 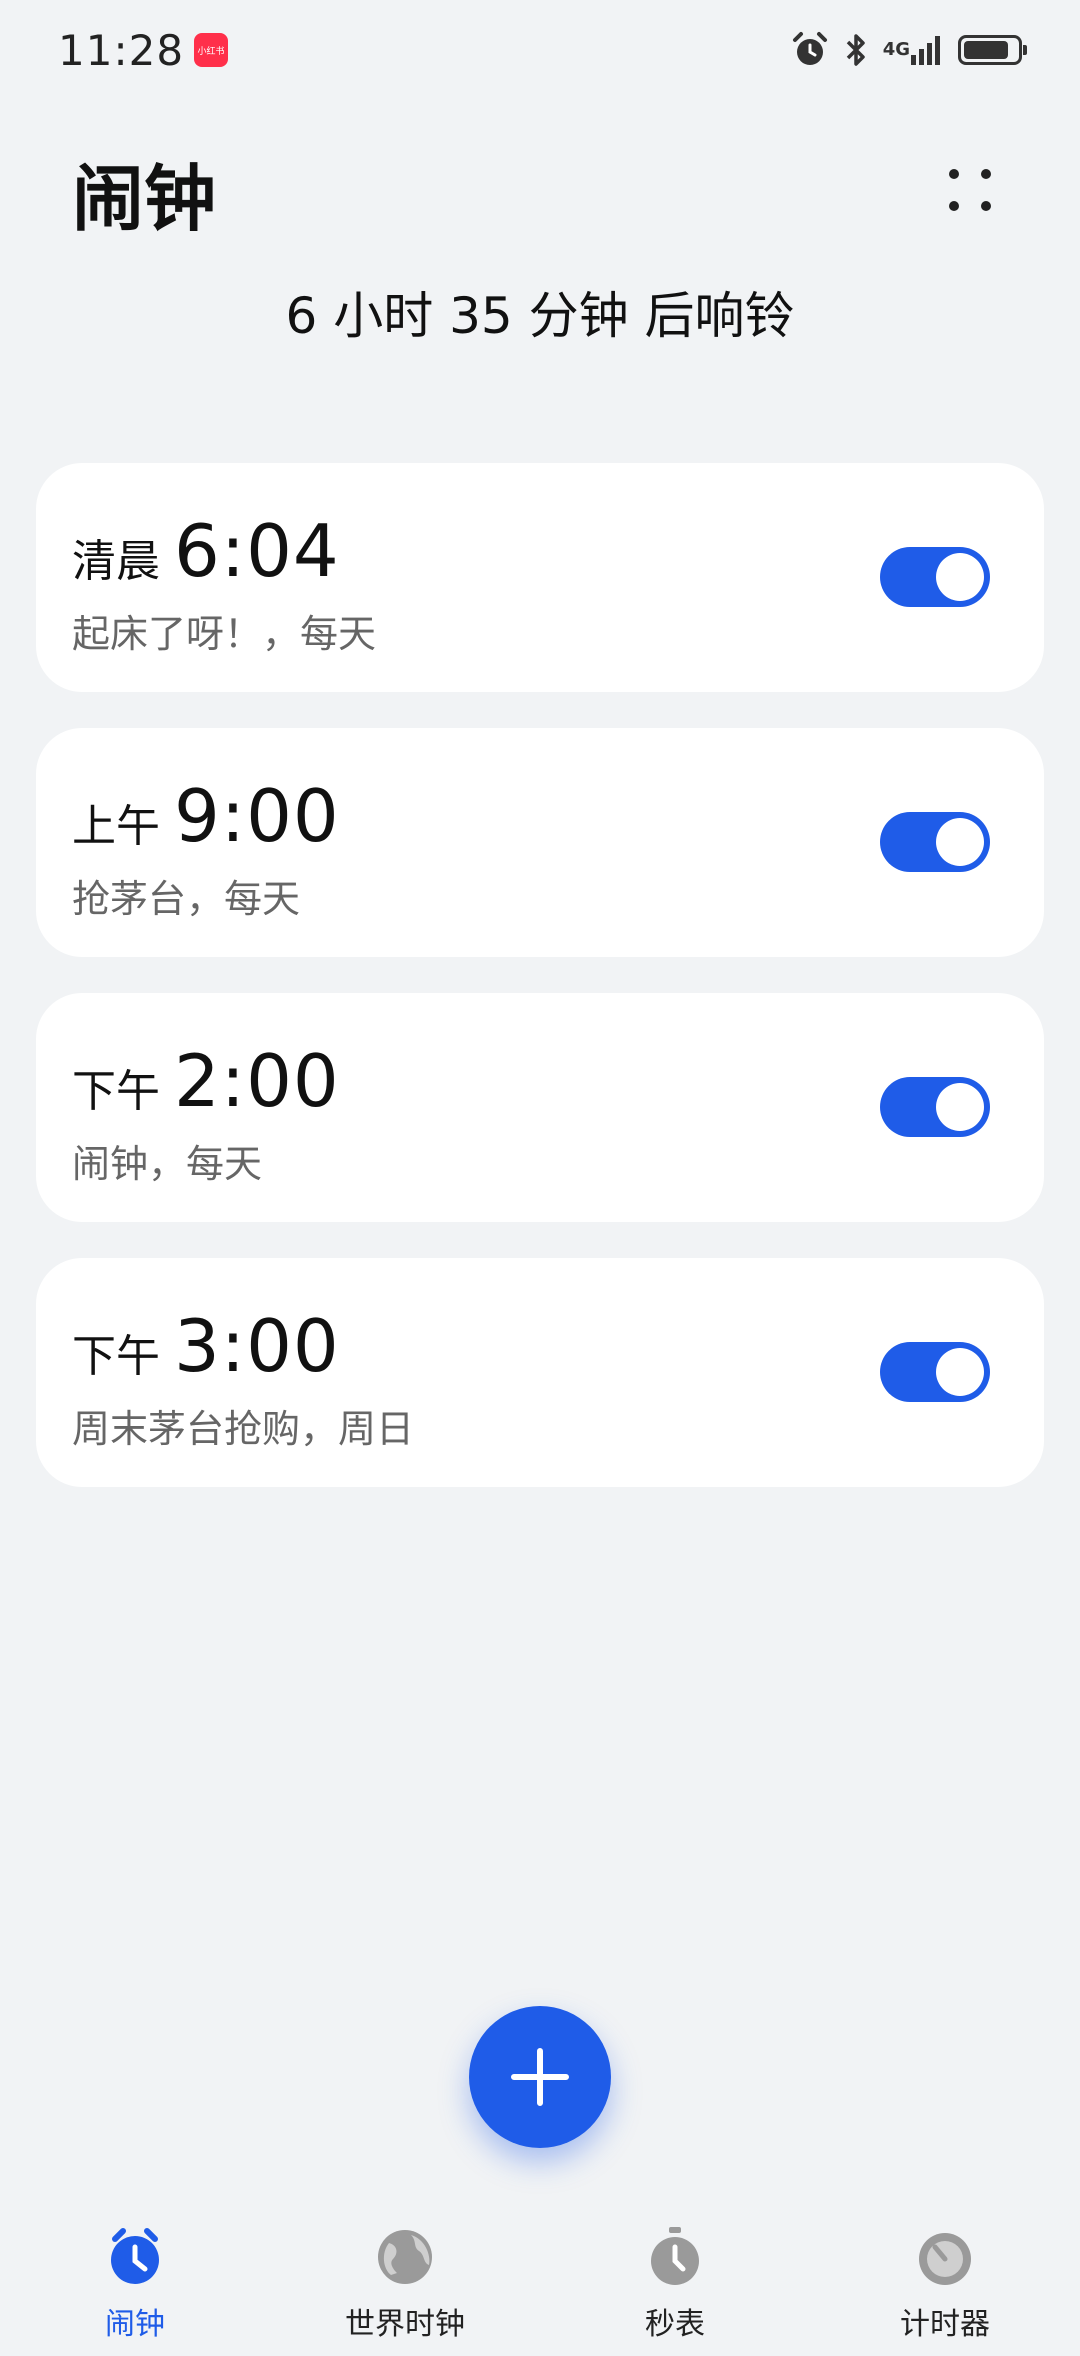 I want to click on alarm-card-2: 上午 9:00 抢茅台，每天, so click(x=540, y=842).